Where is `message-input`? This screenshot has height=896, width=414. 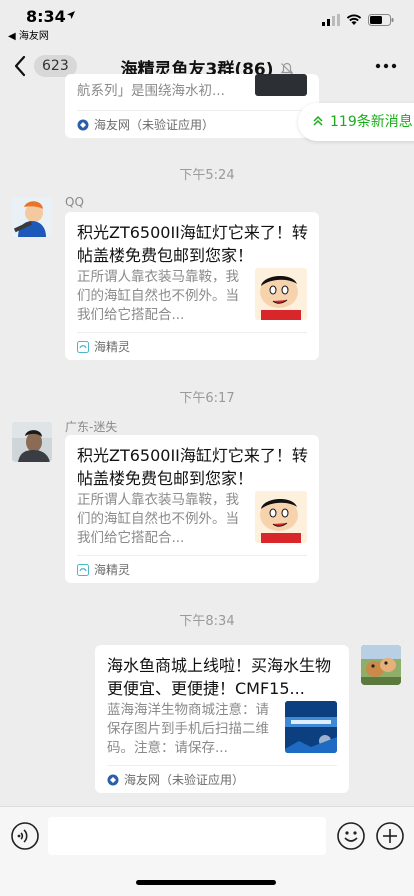 message-input is located at coordinates (187, 836).